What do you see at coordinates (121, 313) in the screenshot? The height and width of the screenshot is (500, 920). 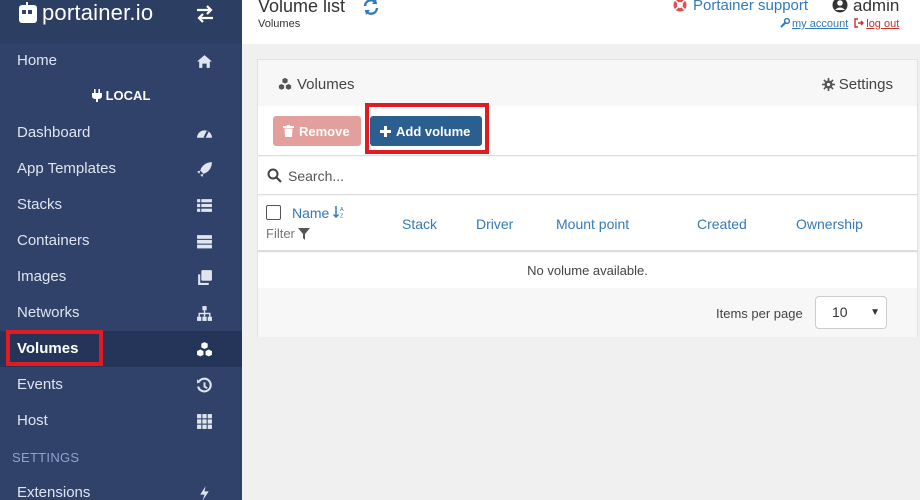 I see `sidebar-item-networks: Networks` at bounding box center [121, 313].